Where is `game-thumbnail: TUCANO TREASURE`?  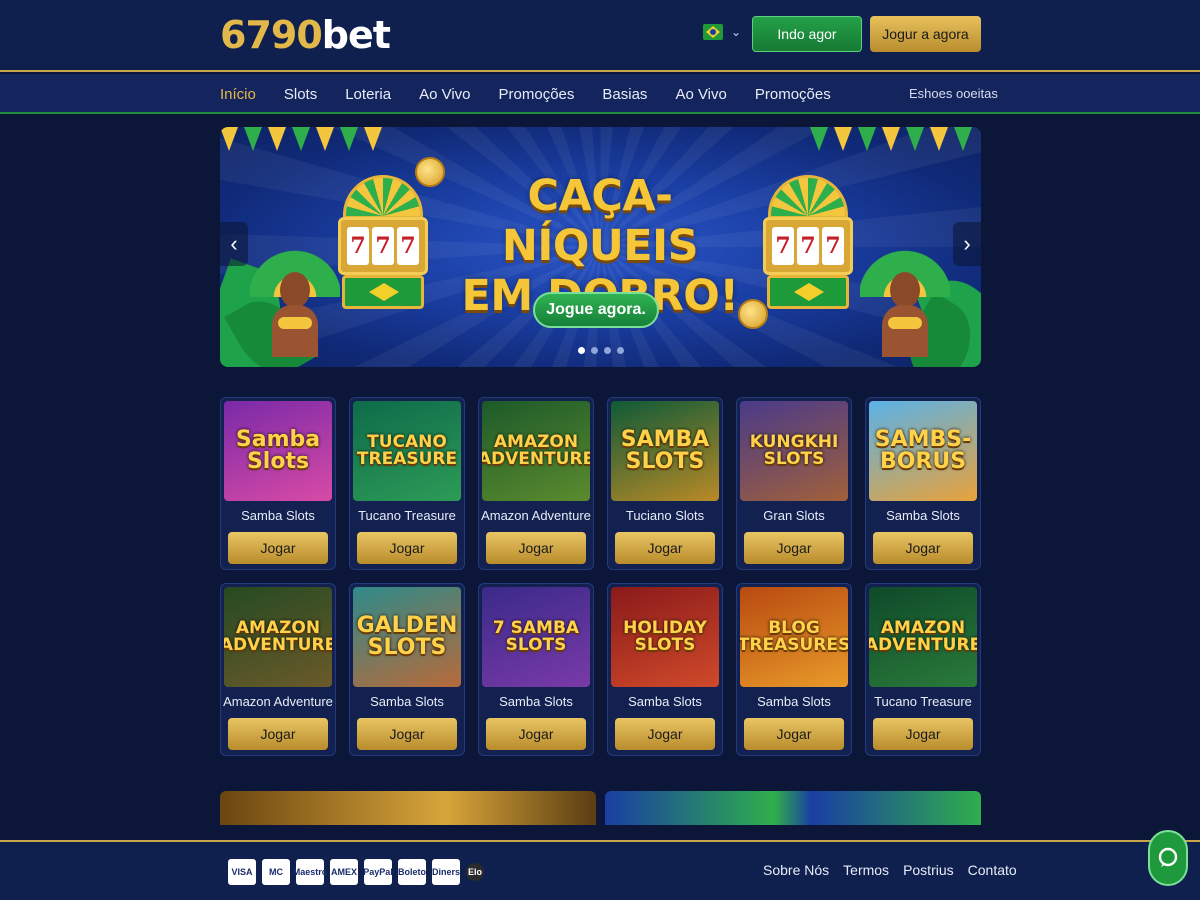 game-thumbnail: TUCANO TREASURE is located at coordinates (407, 451).